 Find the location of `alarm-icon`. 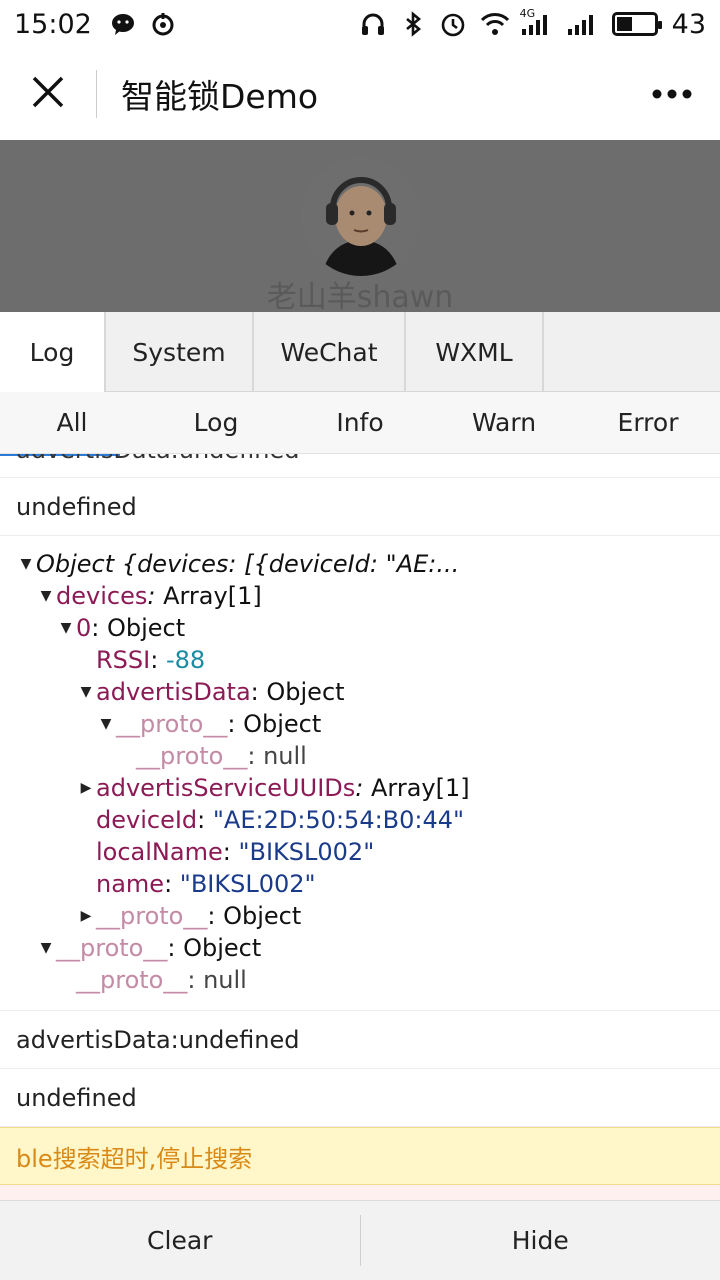

alarm-icon is located at coordinates (453, 24).